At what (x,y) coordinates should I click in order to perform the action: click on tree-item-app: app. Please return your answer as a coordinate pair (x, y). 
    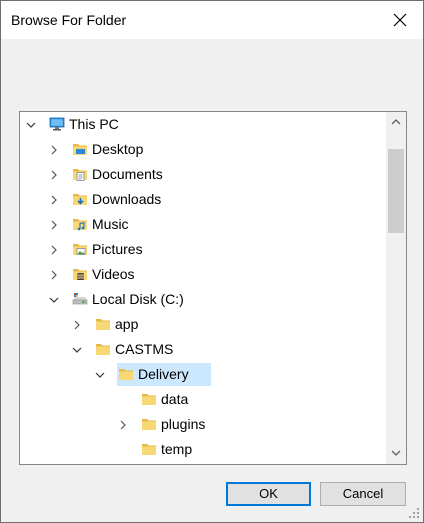
    Looking at the image, I should click on (203, 324).